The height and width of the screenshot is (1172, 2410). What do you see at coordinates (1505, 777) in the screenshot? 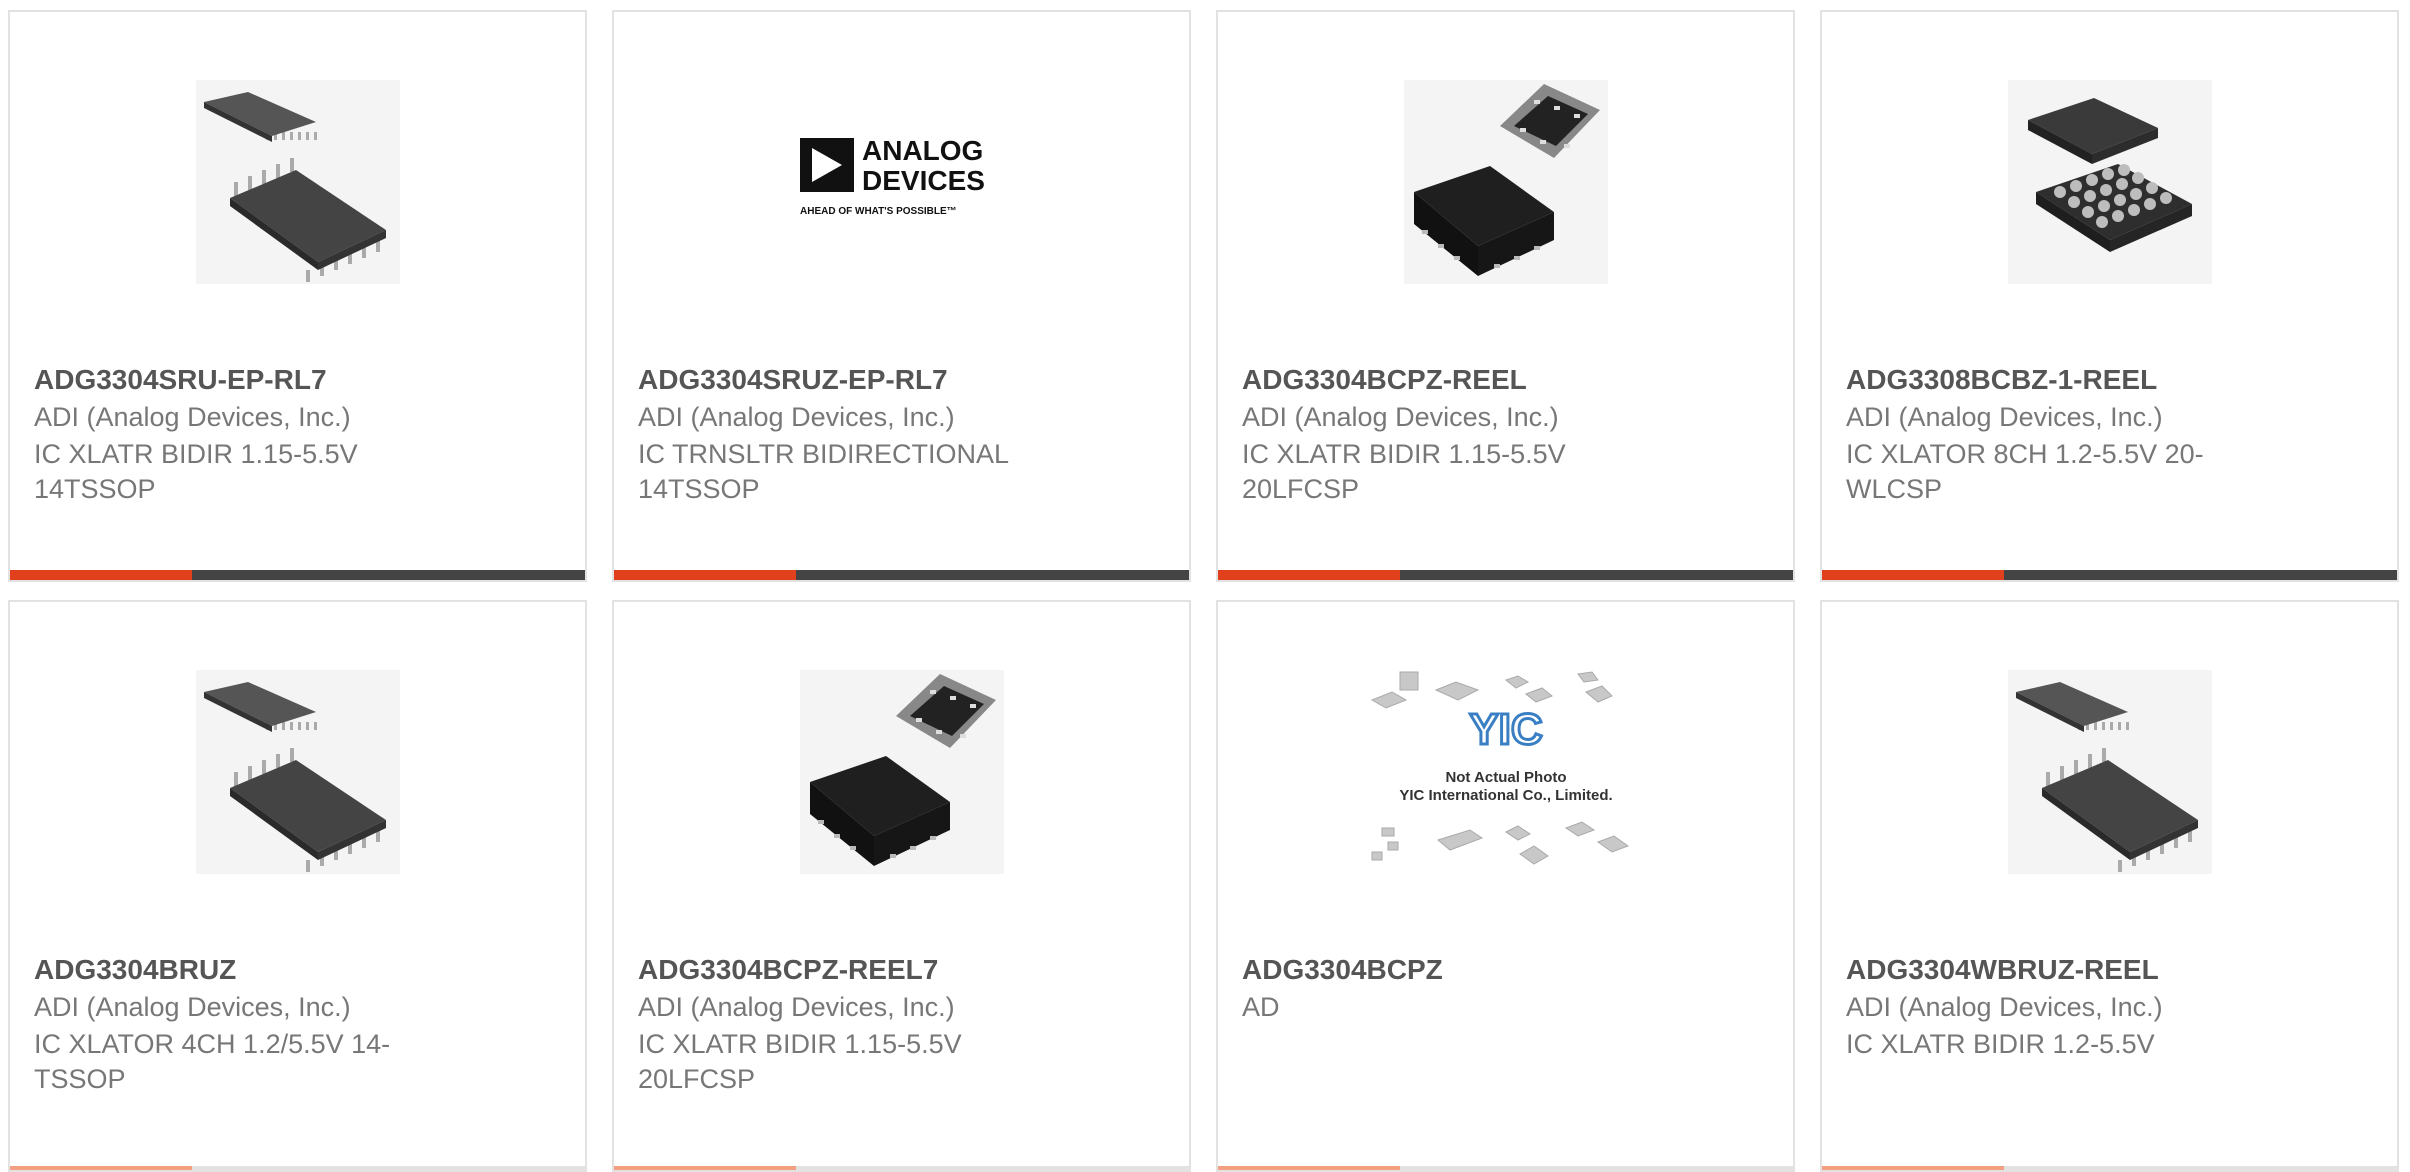
I see `placeholder-line1: Not Actual Photo` at bounding box center [1505, 777].